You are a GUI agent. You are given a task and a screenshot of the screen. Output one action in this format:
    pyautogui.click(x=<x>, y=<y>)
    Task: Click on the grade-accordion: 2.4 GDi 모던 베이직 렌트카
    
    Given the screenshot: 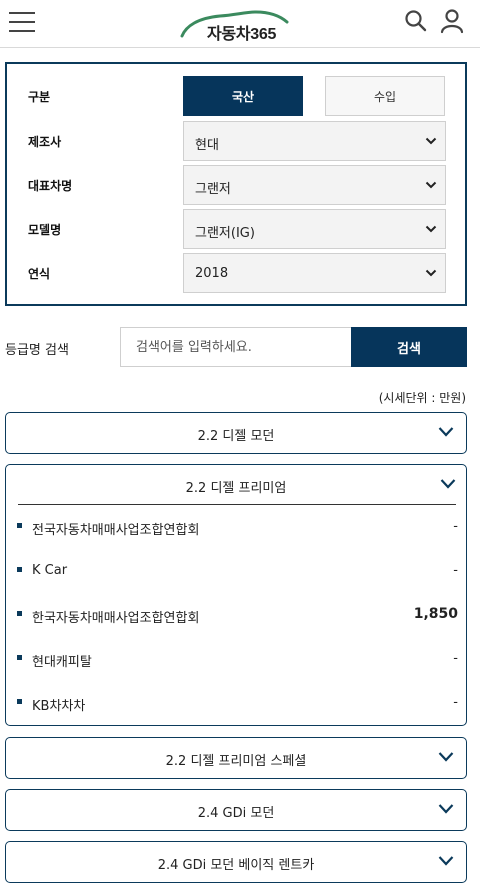 What is the action you would take?
    pyautogui.click(x=236, y=862)
    